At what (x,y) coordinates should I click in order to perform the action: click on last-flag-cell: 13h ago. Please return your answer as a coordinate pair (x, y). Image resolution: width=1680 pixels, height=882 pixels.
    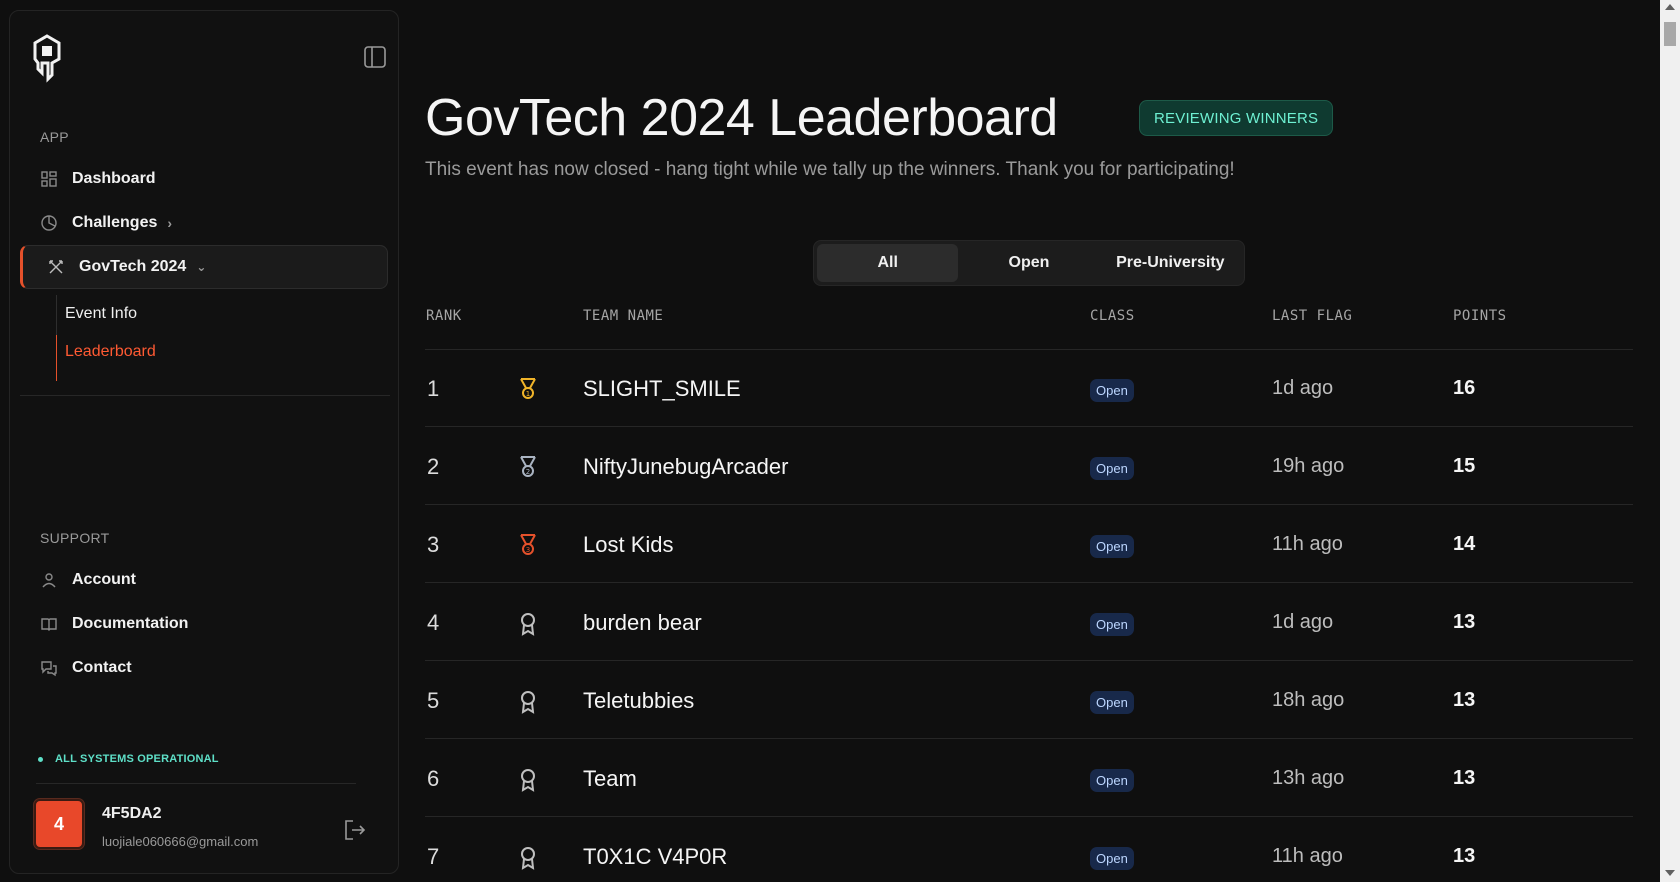
    Looking at the image, I should click on (1308, 778).